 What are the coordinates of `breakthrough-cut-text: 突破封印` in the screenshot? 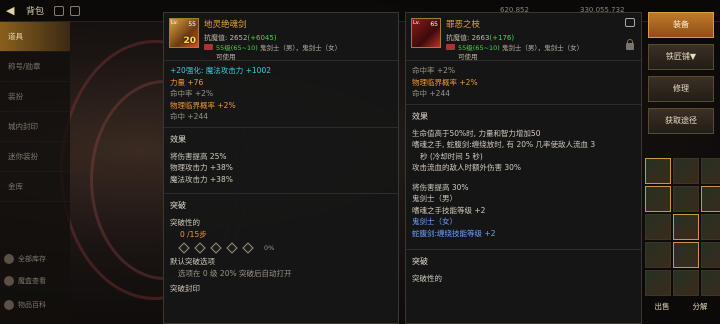 It's located at (185, 288).